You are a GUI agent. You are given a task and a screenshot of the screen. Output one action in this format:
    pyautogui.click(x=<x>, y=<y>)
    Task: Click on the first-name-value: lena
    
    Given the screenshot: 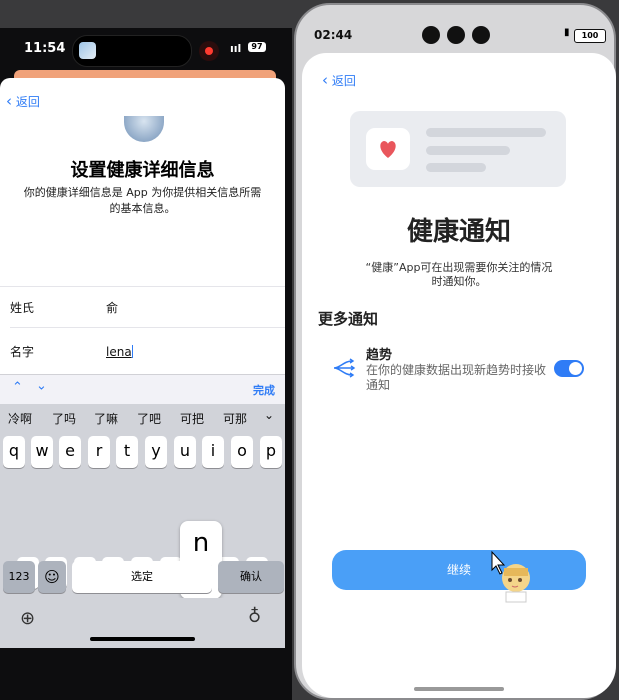 What is the action you would take?
    pyautogui.click(x=119, y=352)
    